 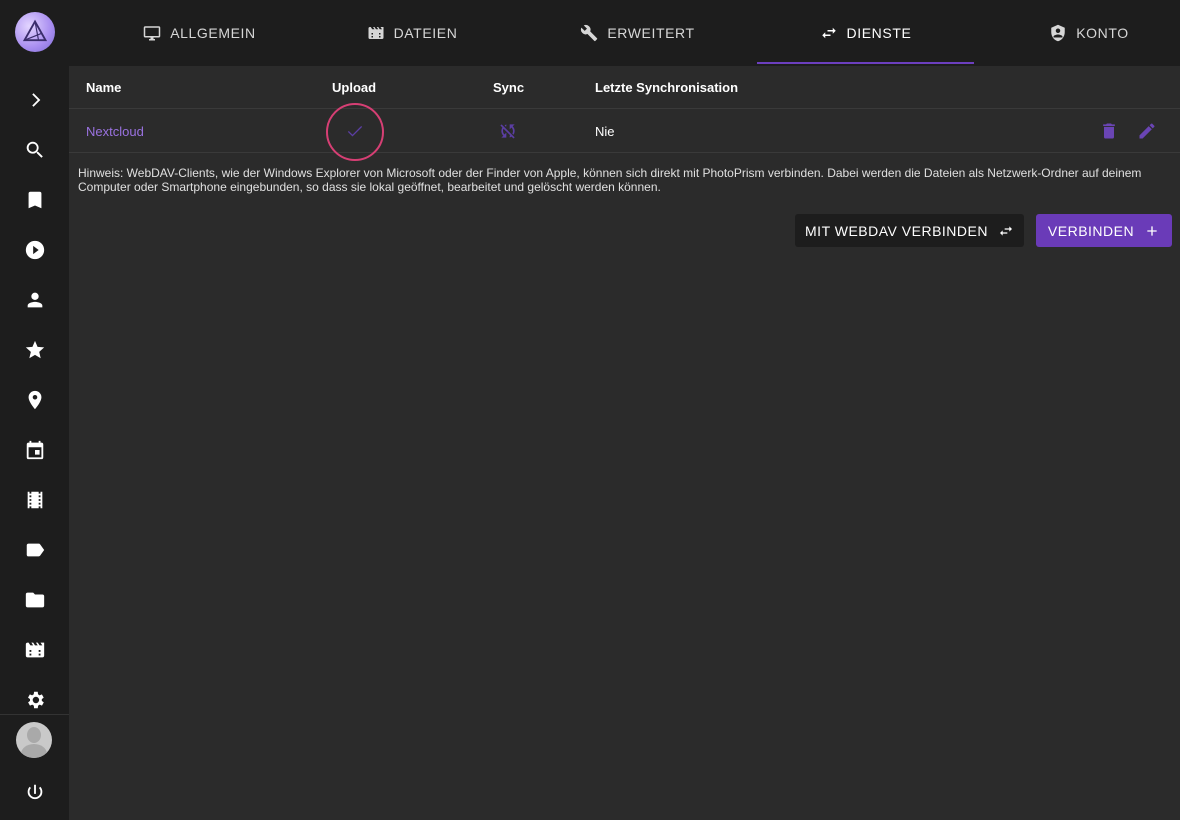 I want to click on power-icon, so click(x=34, y=792).